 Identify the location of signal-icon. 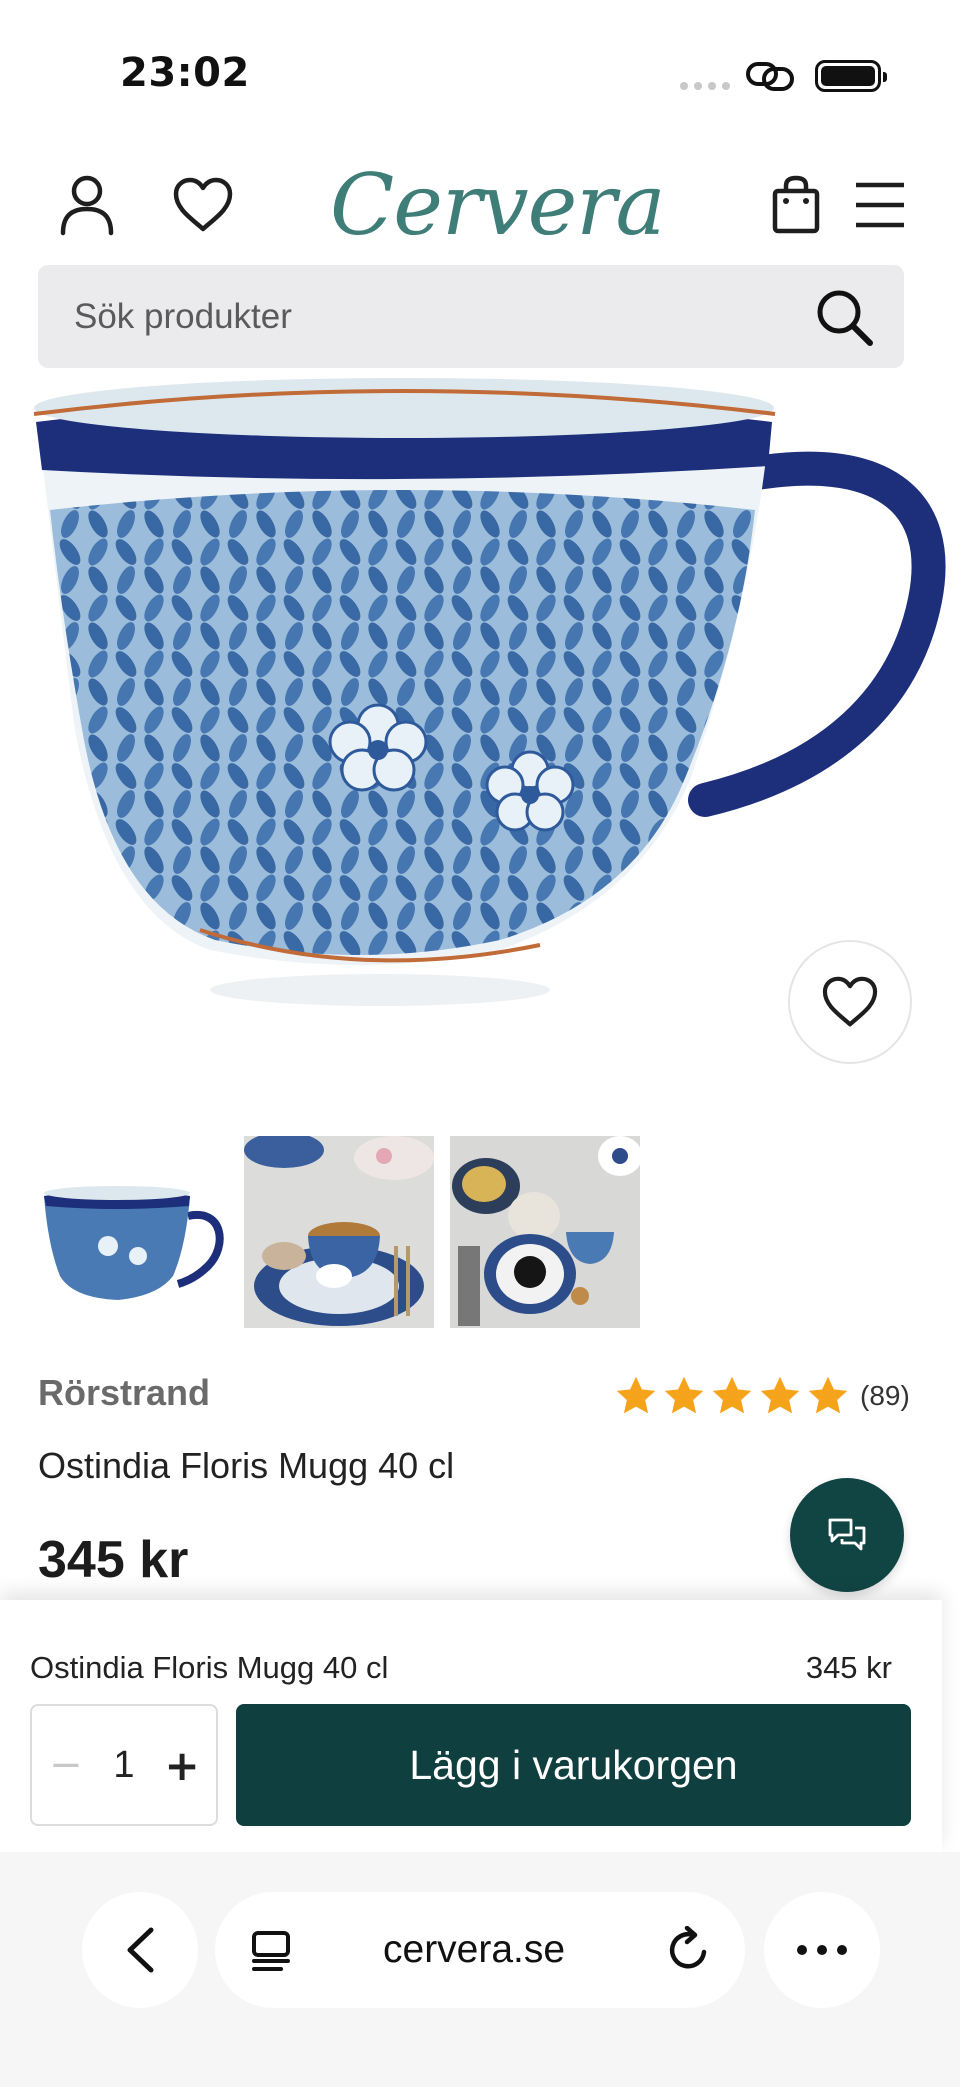
(705, 86).